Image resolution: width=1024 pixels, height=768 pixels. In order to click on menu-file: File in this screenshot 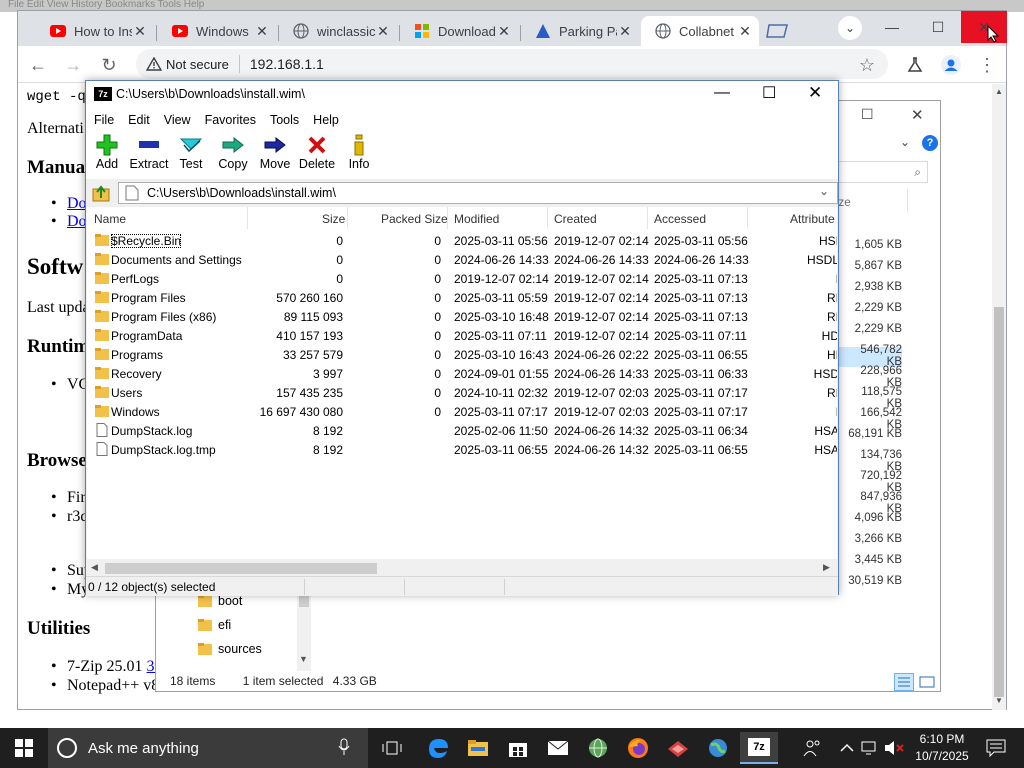, I will do `click(103, 120)`.